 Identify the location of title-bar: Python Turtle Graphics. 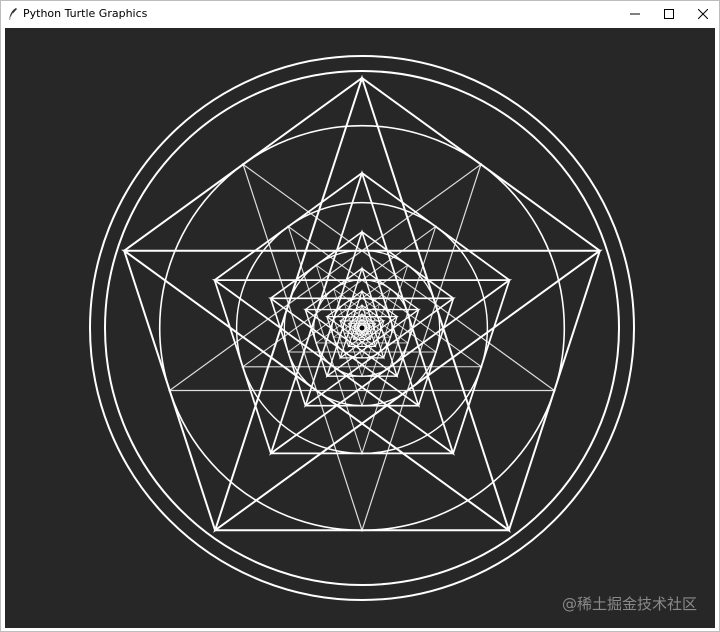
(360, 14).